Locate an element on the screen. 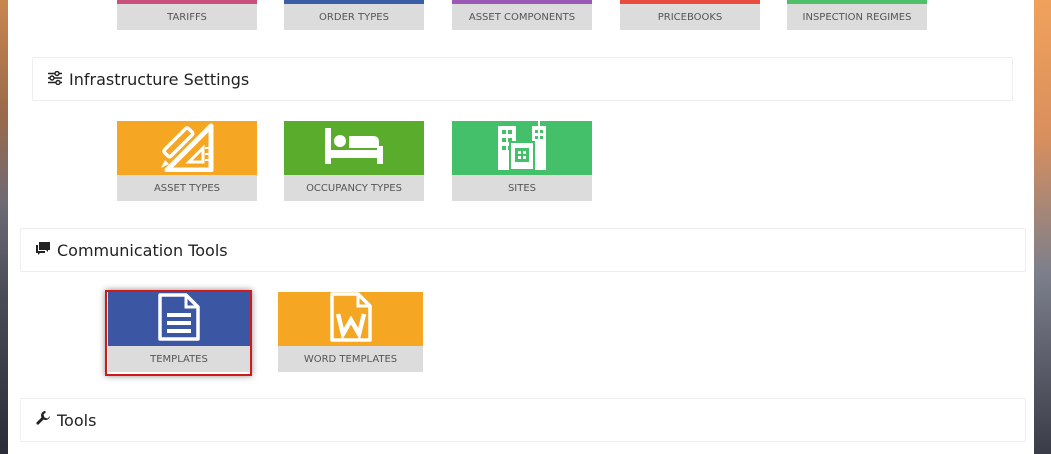 The height and width of the screenshot is (454, 1051). tile-label: OCCUPANCY TYPES is located at coordinates (354, 188).